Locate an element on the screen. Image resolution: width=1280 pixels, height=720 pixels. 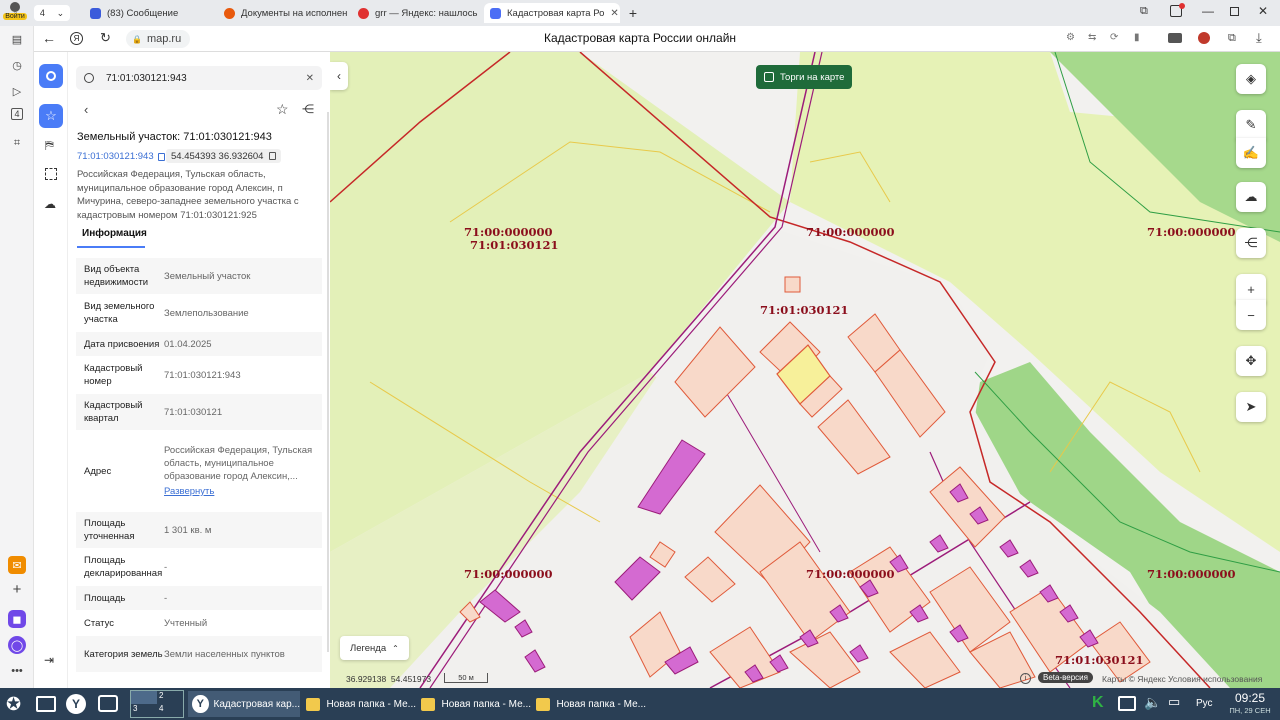
calendar-icon: 4 is located at coordinates (17, 114).